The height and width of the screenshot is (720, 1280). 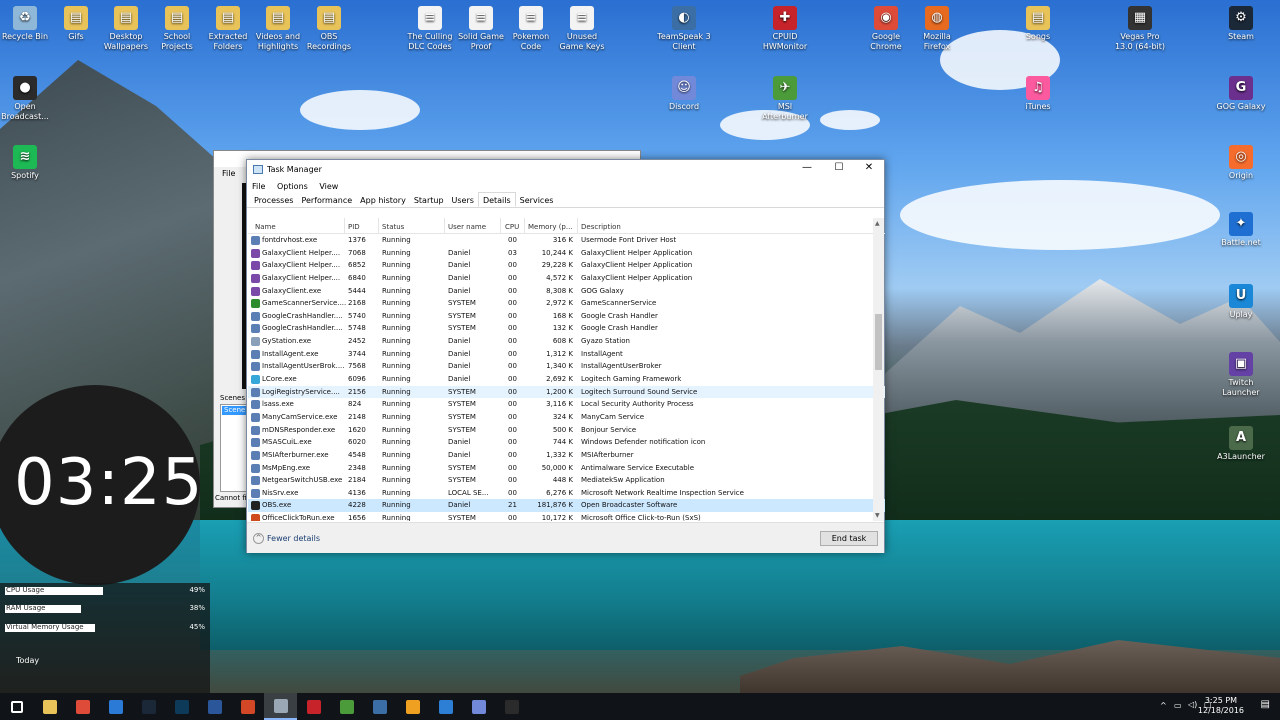 What do you see at coordinates (481, 29) in the screenshot?
I see `desktop-icon: ≡ Solid Game Proof` at bounding box center [481, 29].